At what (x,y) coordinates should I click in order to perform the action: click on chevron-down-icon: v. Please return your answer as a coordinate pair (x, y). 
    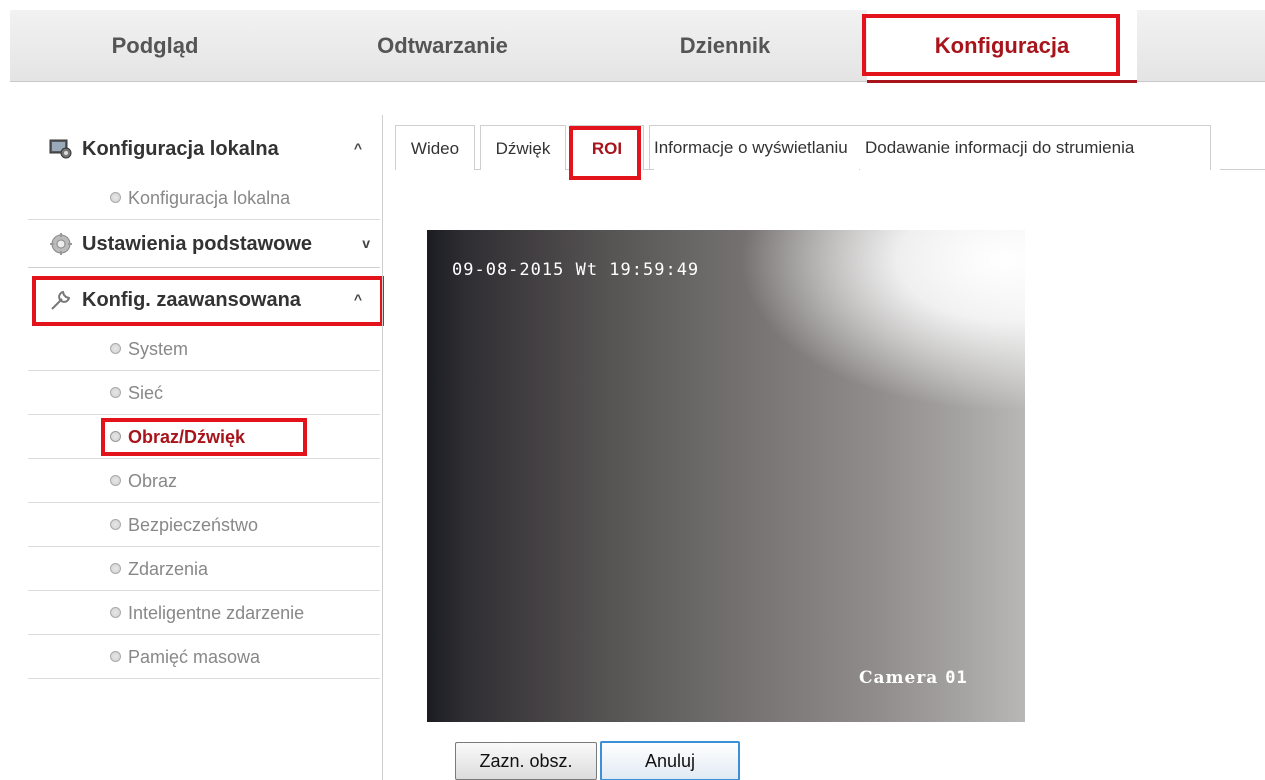
    Looking at the image, I should click on (366, 243).